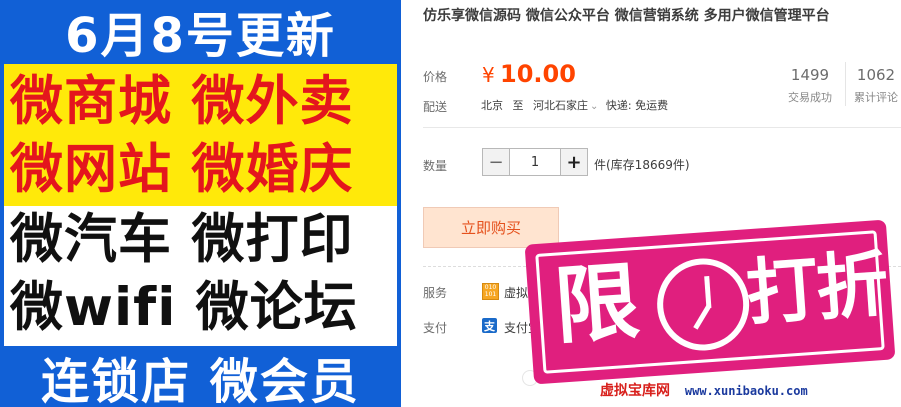 The image size is (901, 407). Describe the element at coordinates (810, 97) in the screenshot. I see `sales-label: 交易成功` at that location.